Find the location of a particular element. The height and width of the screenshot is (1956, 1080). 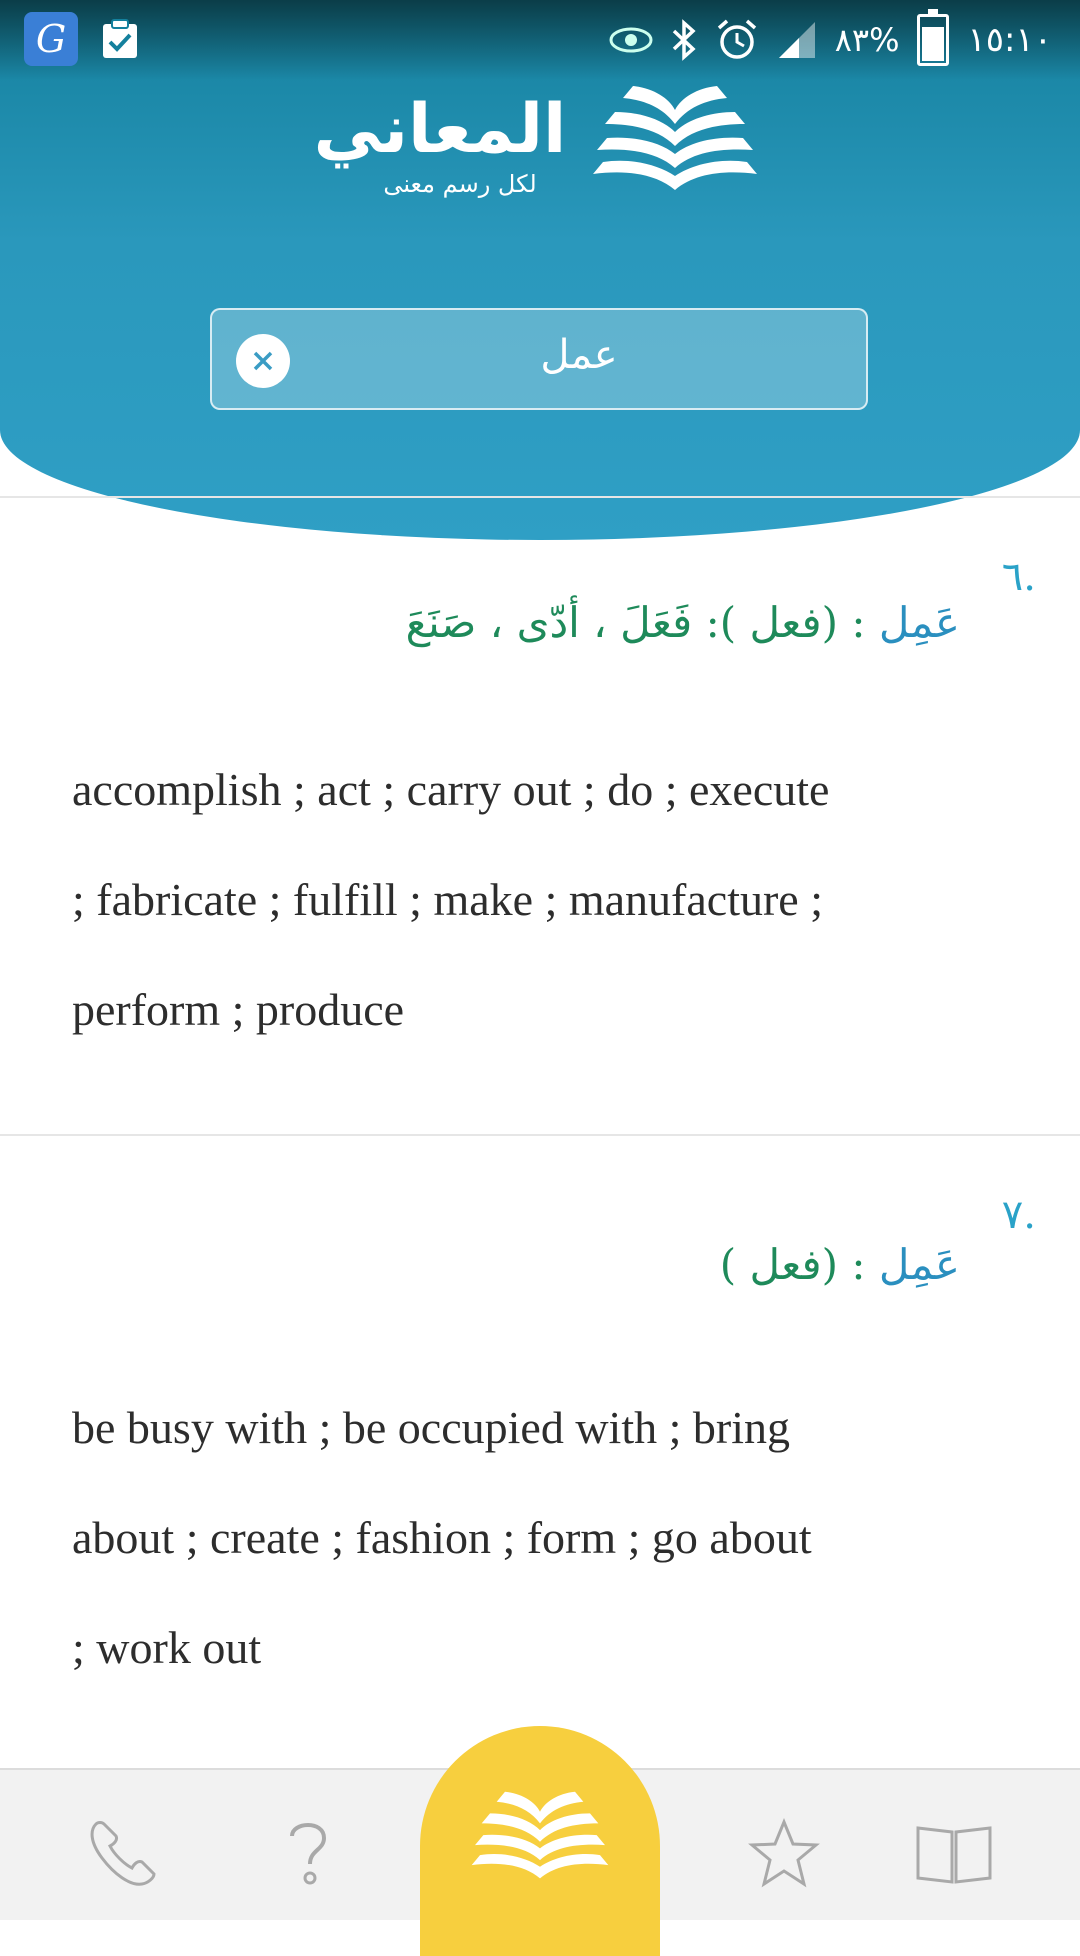

entry-definition: : (فعل ): فَعَلَ ، أدّى ، صَنَعَ is located at coordinates (642, 622).